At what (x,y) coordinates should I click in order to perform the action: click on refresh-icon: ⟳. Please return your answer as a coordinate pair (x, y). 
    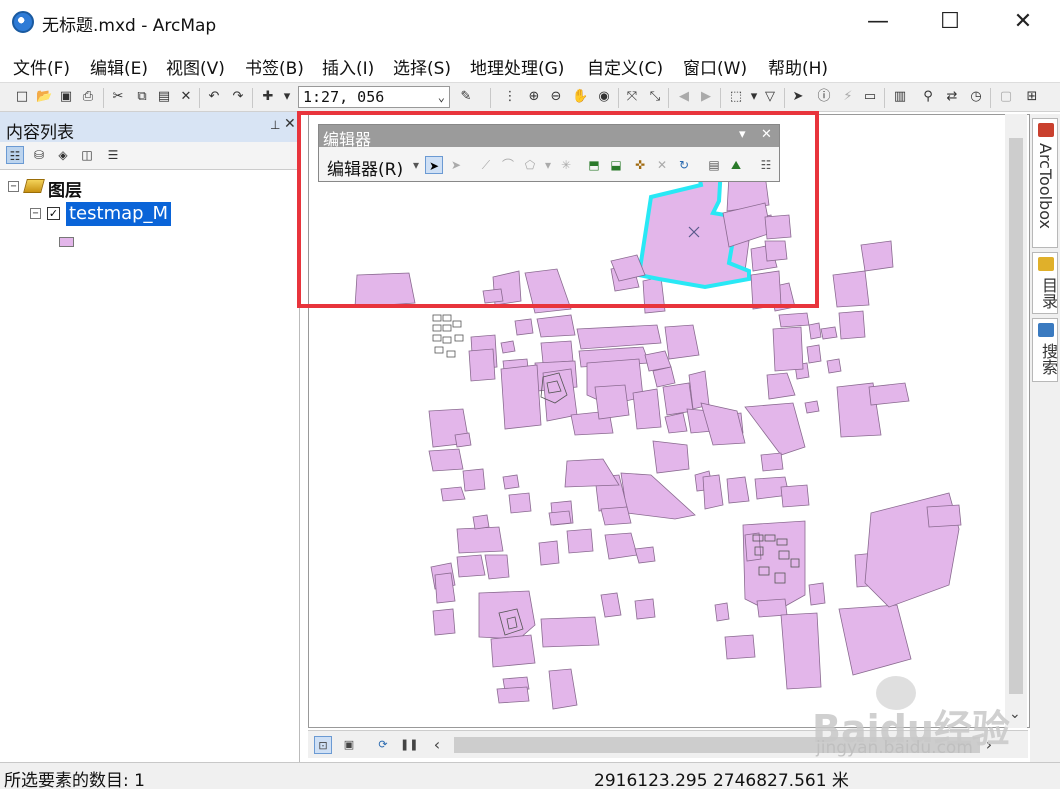
    Looking at the image, I should click on (383, 745).